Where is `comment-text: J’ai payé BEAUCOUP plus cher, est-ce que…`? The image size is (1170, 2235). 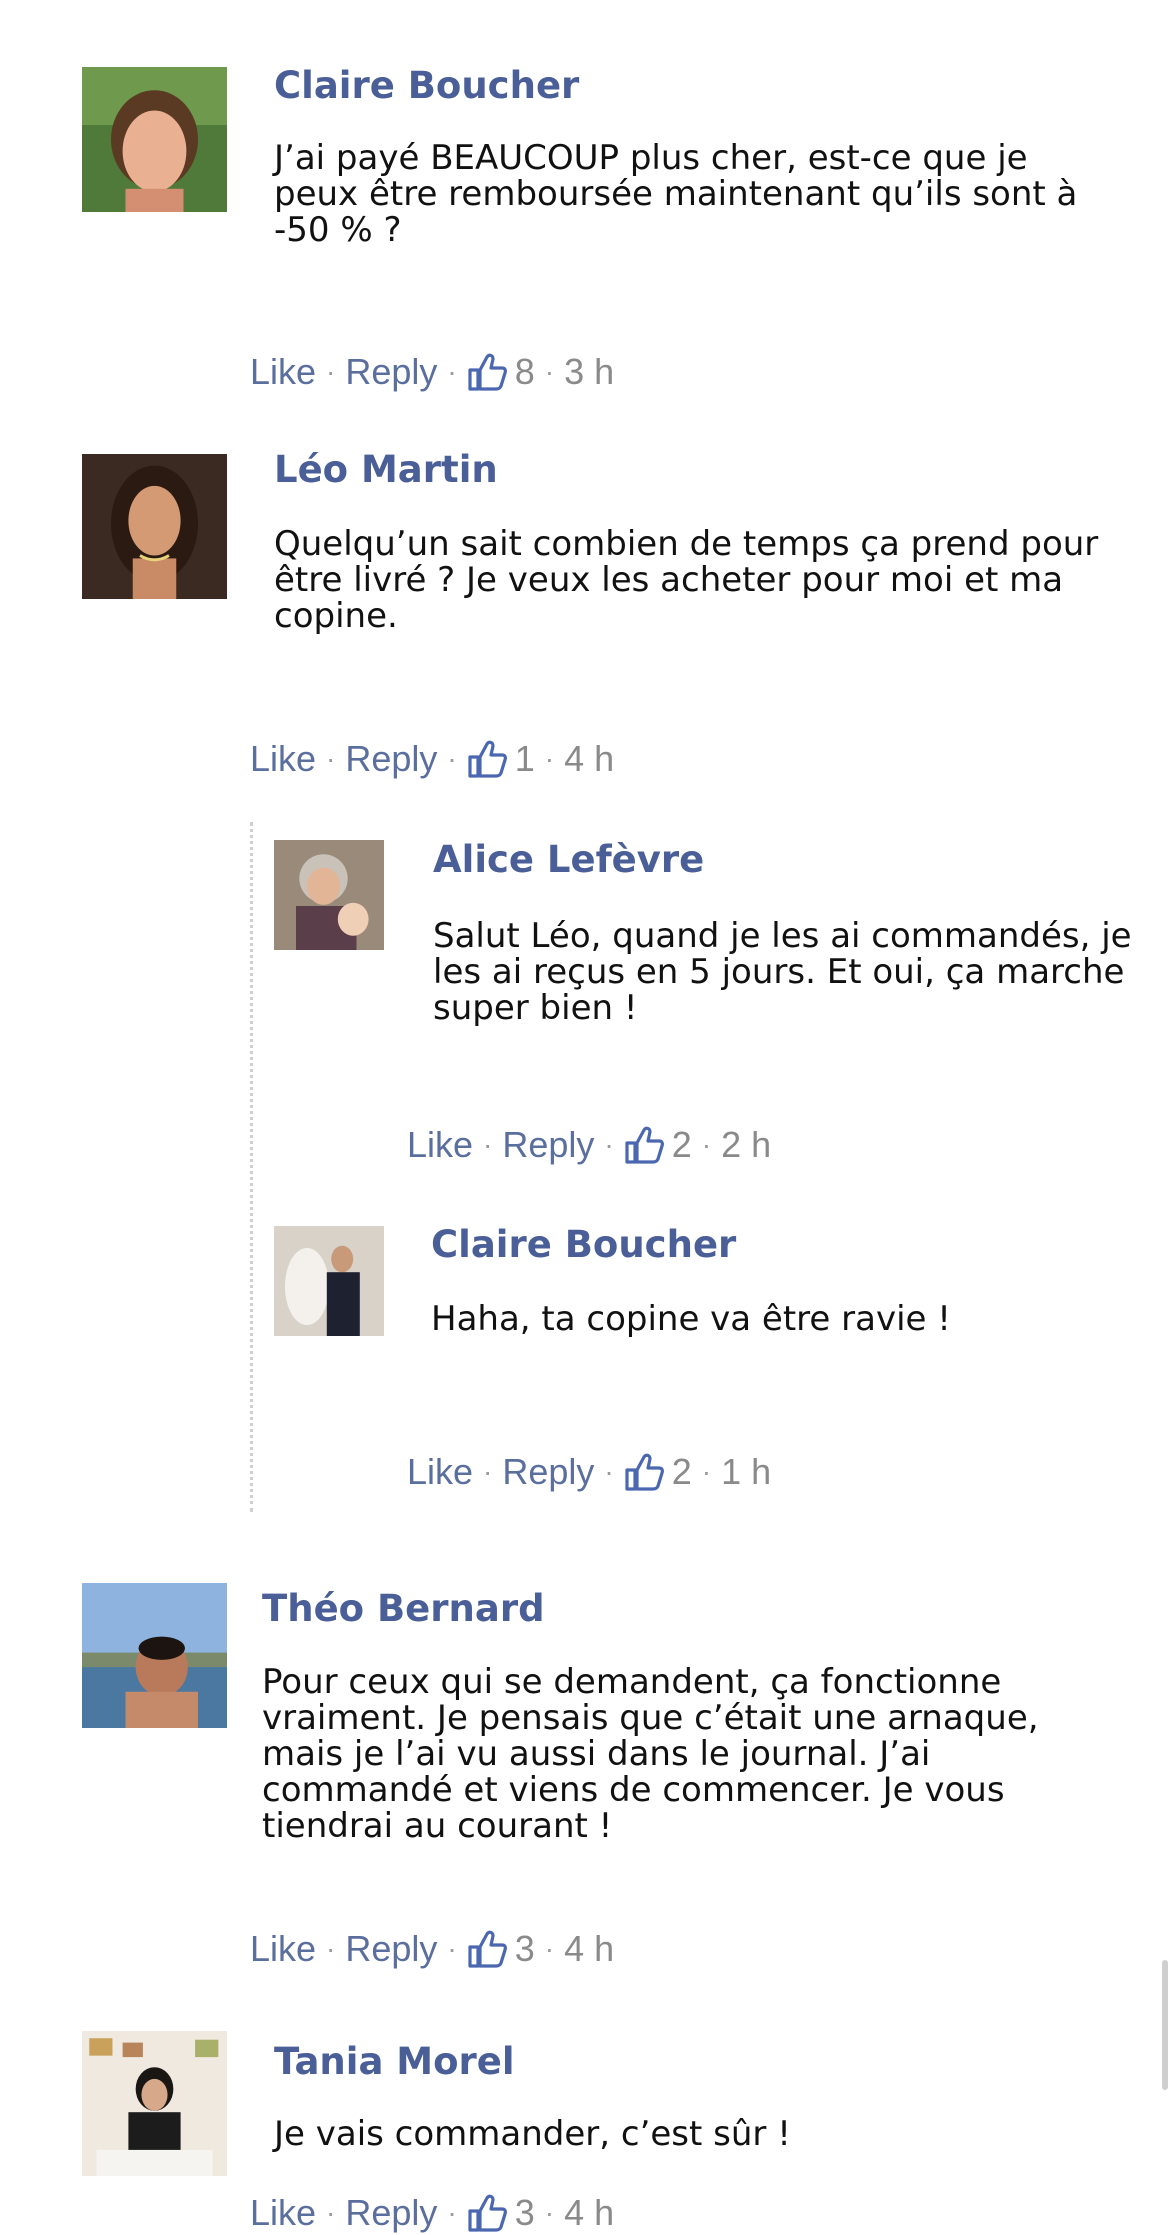 comment-text: J’ai payé BEAUCOUP plus cher, est-ce que… is located at coordinates (676, 194).